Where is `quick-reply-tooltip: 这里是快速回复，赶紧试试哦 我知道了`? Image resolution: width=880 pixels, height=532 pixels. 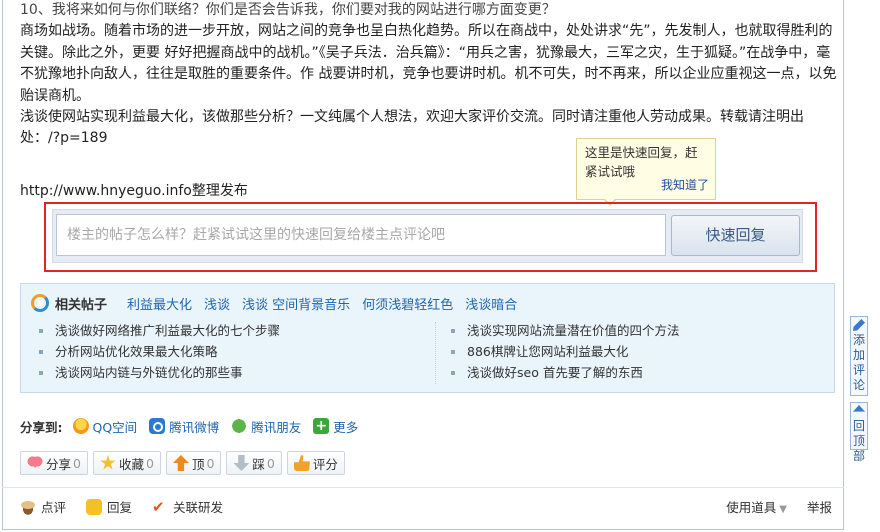 quick-reply-tooltip: 这里是快速回复，赶紧试试哦 我知道了 is located at coordinates (646, 172).